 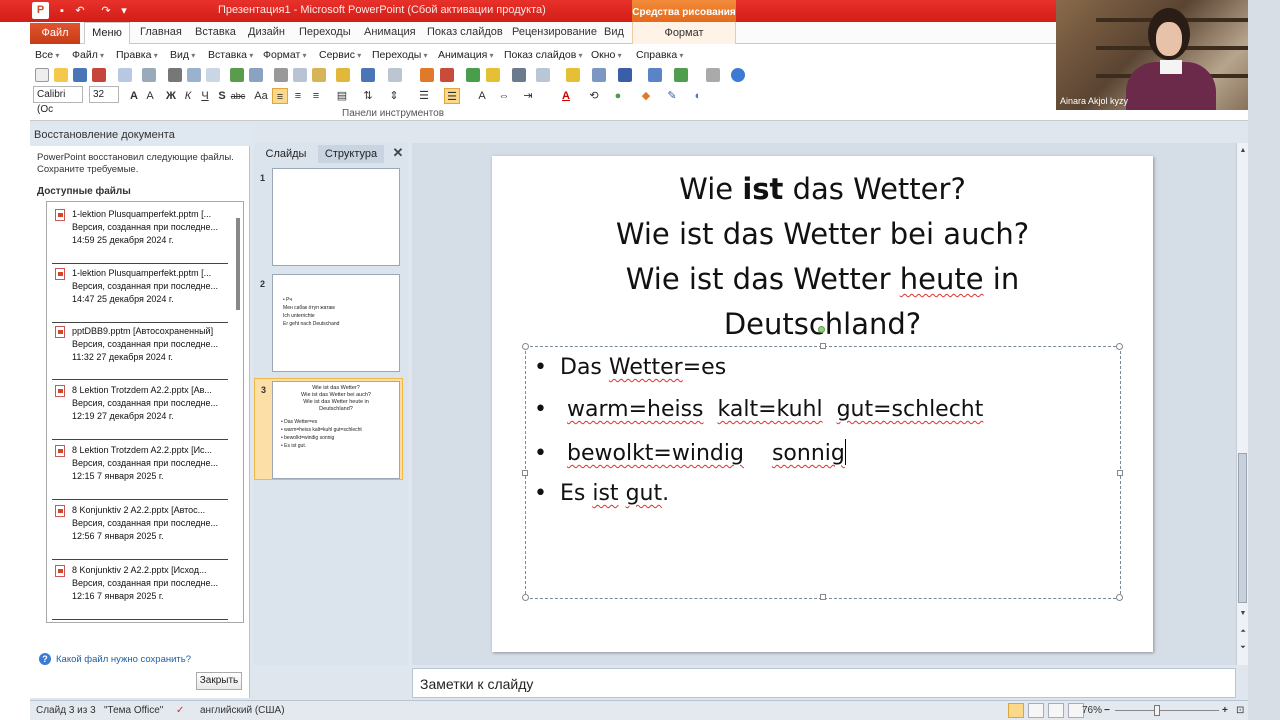 I want to click on scrollbar-thumb, so click(x=1242, y=528).